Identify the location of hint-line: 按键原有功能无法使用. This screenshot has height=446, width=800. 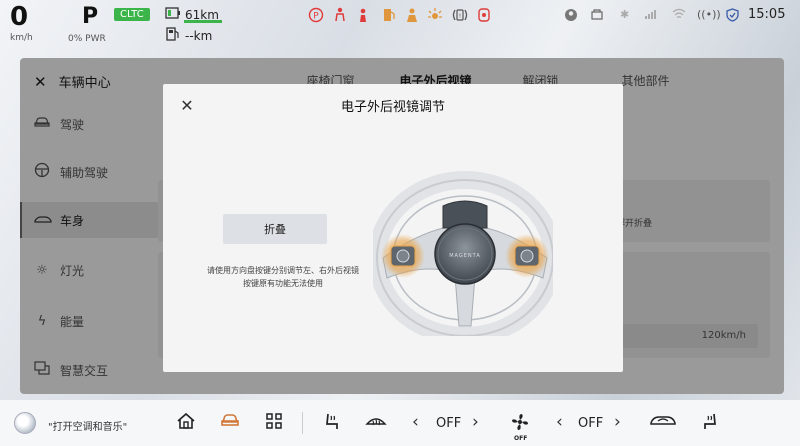
(283, 283).